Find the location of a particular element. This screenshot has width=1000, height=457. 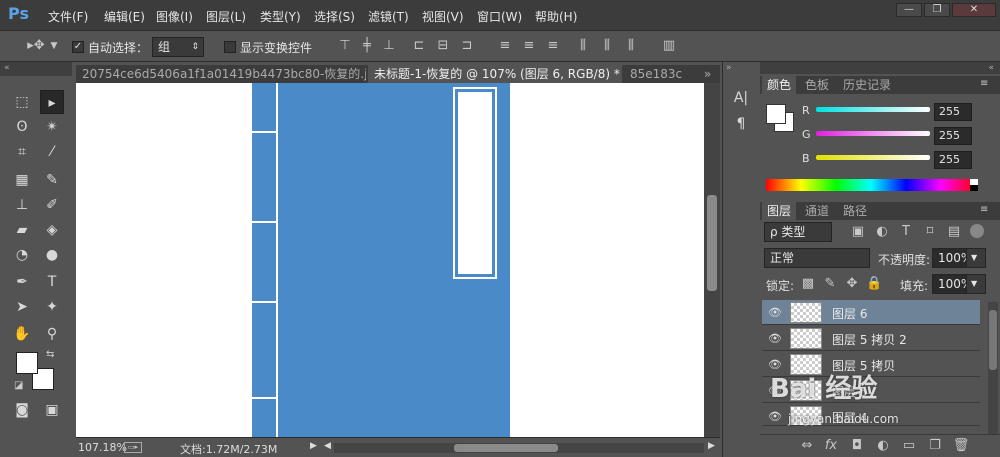

align-bottom-icon: ⊥ is located at coordinates (389, 46).